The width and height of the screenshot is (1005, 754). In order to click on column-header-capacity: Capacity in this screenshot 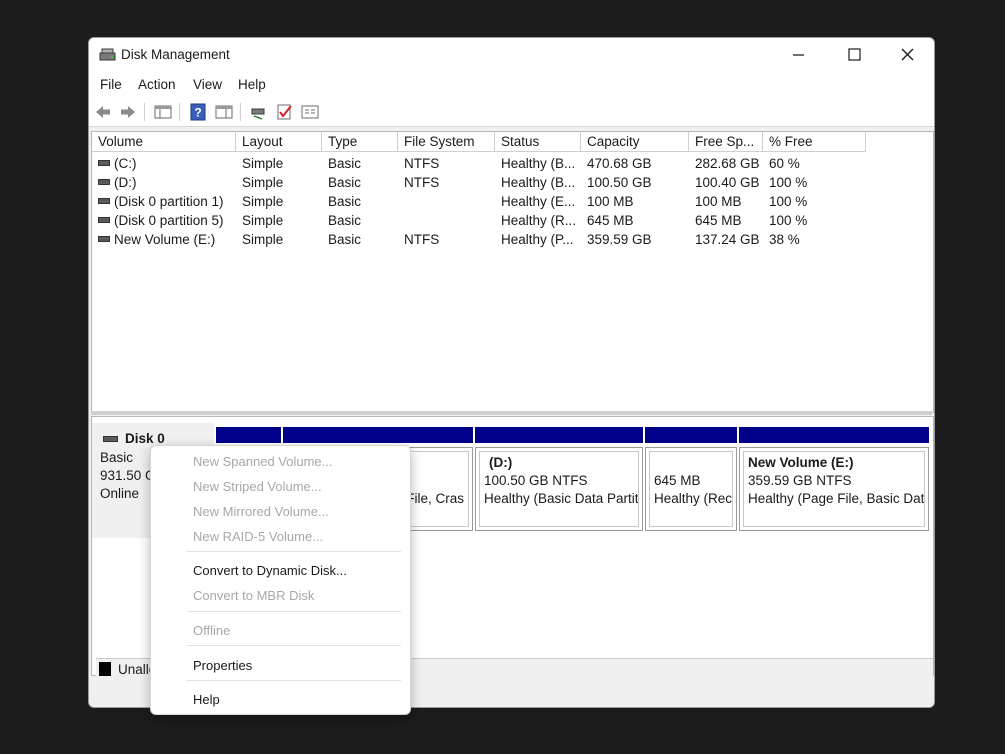, I will do `click(635, 142)`.